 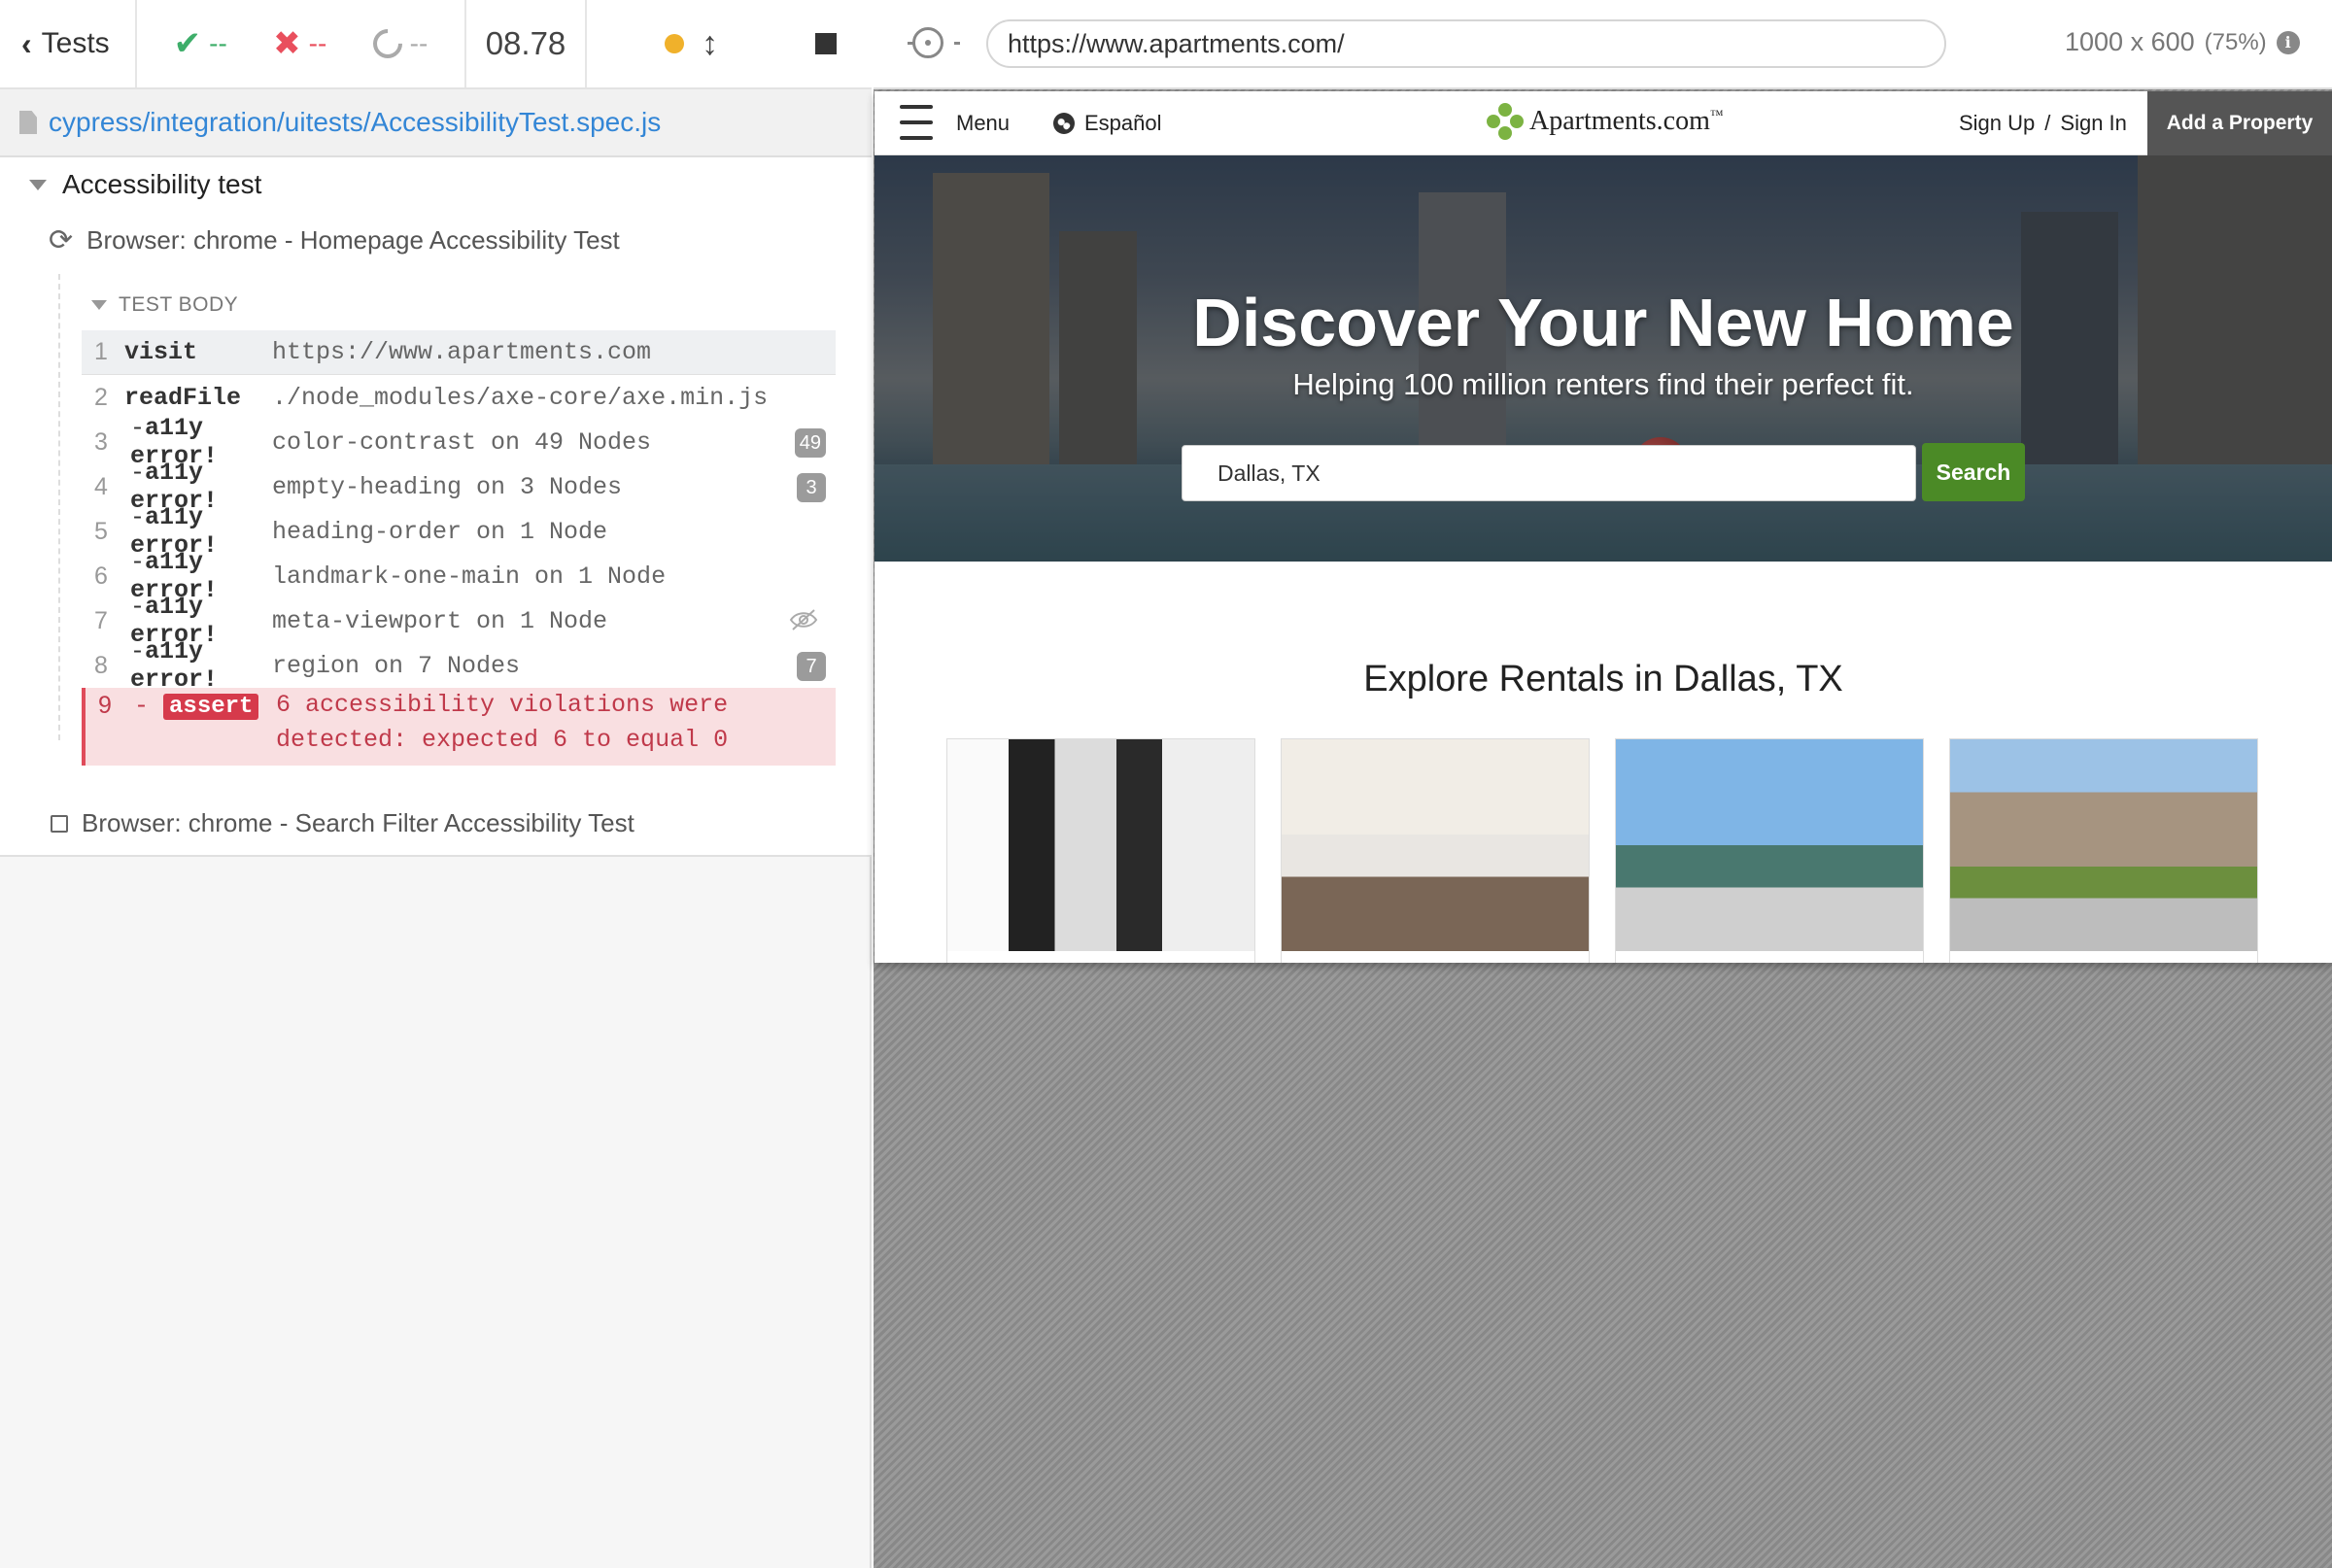 What do you see at coordinates (1603, 322) in the screenshot?
I see `hero-title: Discover Your New Home` at bounding box center [1603, 322].